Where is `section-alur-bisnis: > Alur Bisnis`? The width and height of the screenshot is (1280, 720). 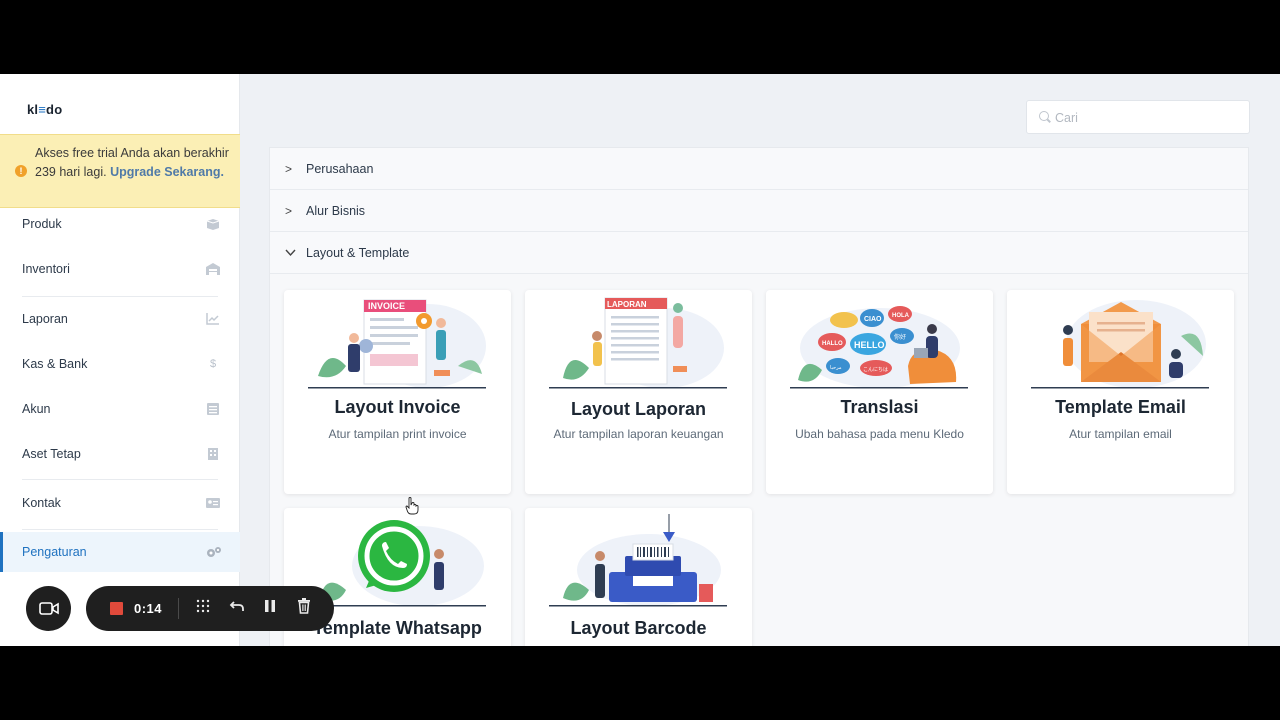 section-alur-bisnis: > Alur Bisnis is located at coordinates (759, 211).